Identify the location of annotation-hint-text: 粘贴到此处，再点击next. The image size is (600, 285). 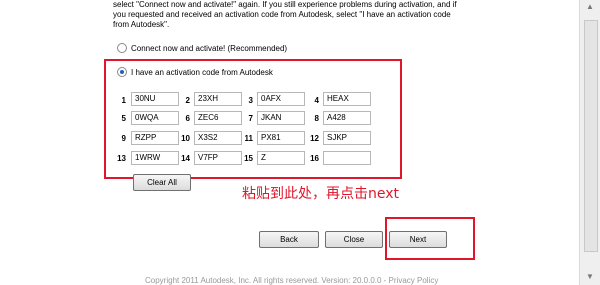
(321, 194).